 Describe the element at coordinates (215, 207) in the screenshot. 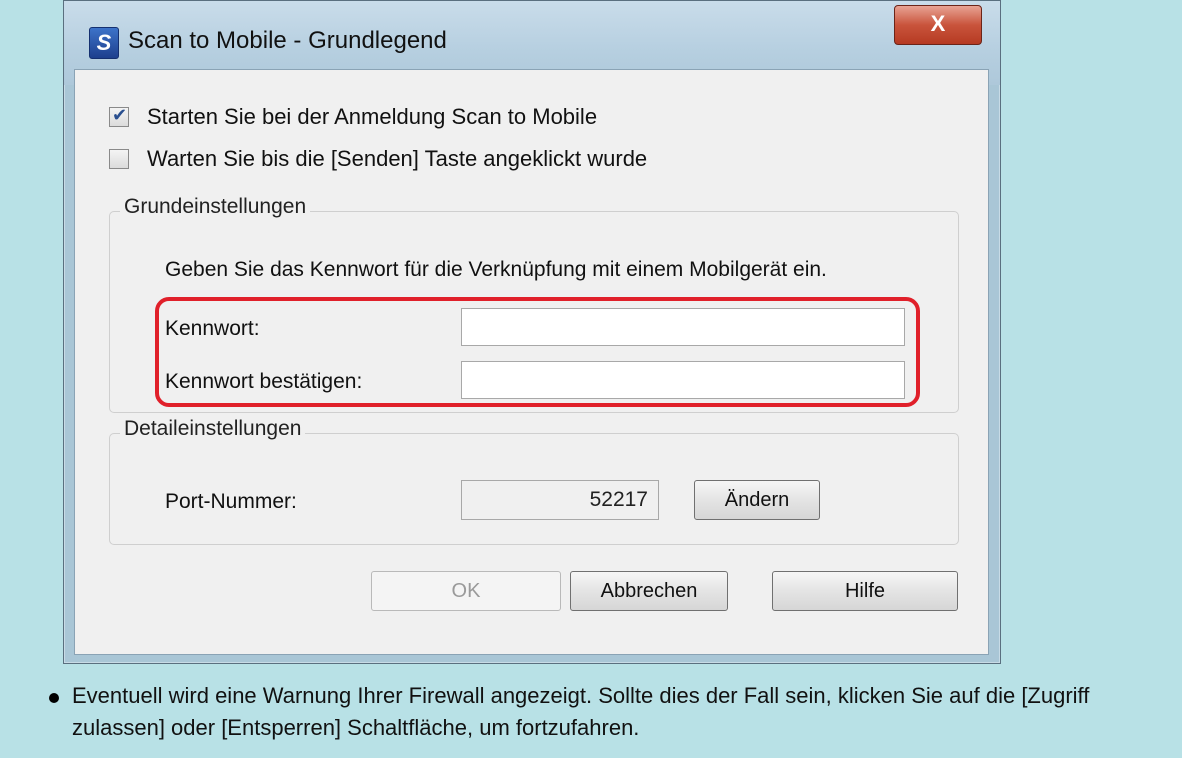

I see `basic-settings-legend: Grundeinstellungen` at that location.